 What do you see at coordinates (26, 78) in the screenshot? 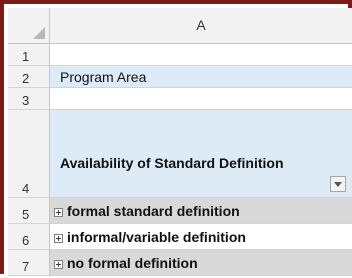
I see `row-number: 2` at bounding box center [26, 78].